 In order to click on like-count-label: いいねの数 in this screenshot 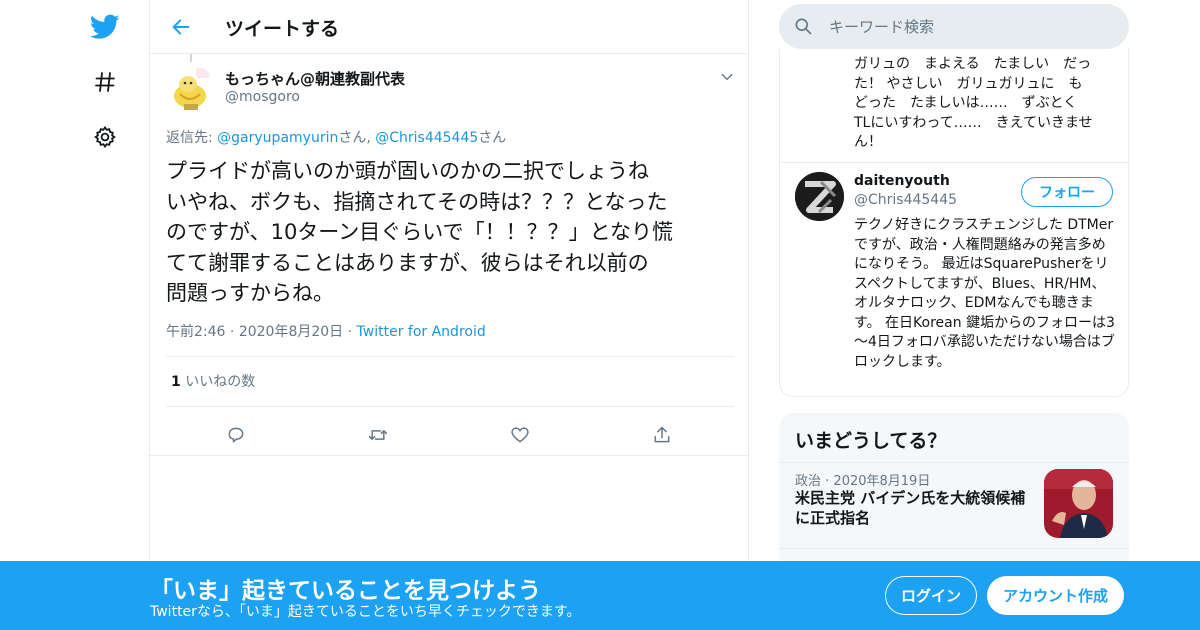, I will do `click(218, 382)`.